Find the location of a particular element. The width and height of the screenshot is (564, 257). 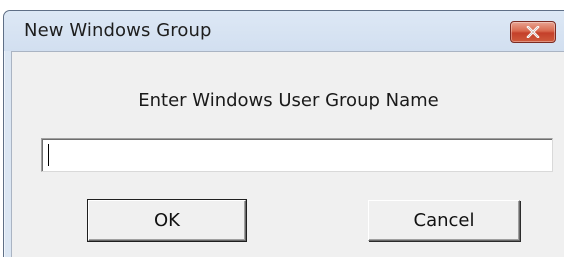

close-button is located at coordinates (533, 32).